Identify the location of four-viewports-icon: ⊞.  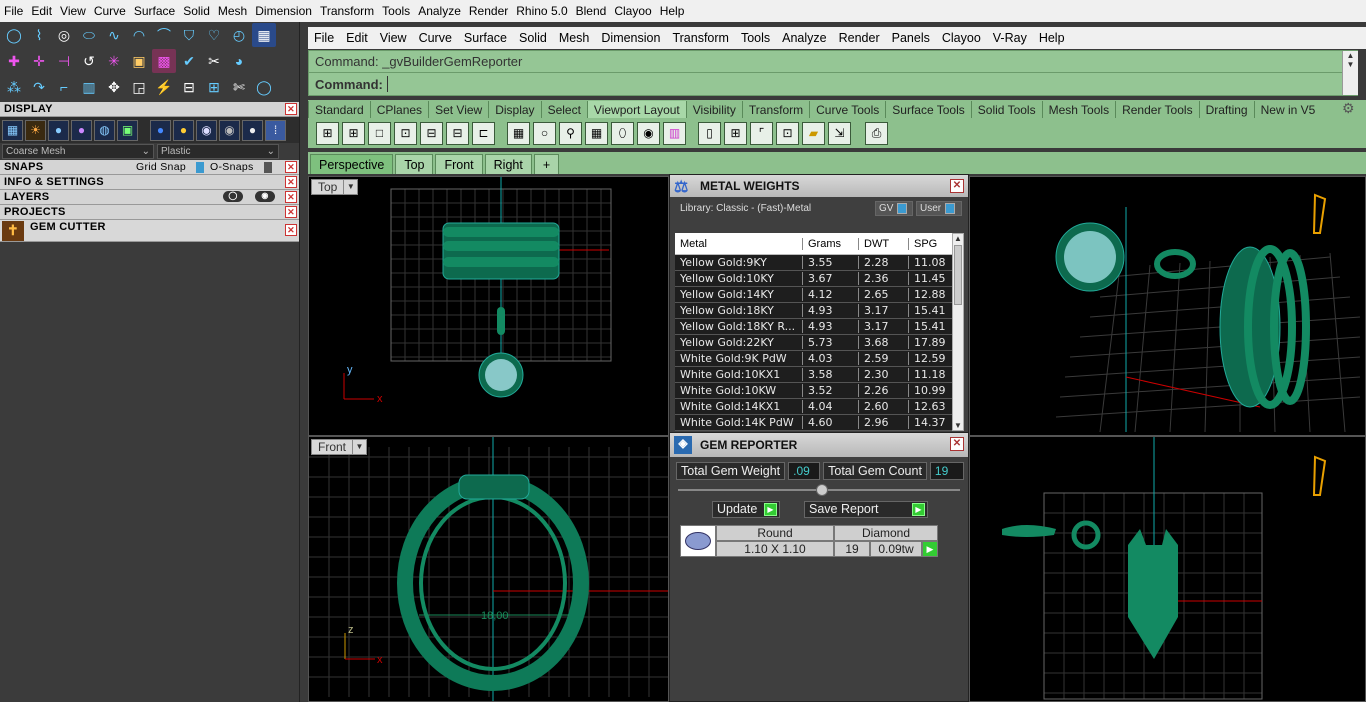
(327, 133).